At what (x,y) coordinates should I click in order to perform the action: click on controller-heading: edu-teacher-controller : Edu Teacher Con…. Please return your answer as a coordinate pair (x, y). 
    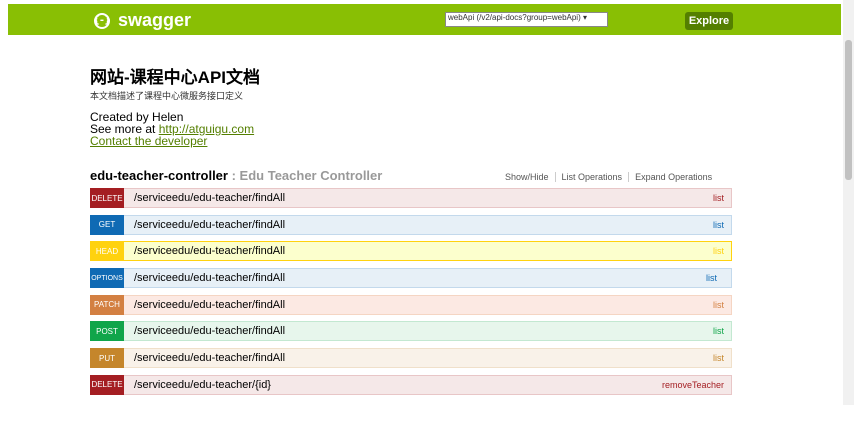
    Looking at the image, I should click on (236, 175).